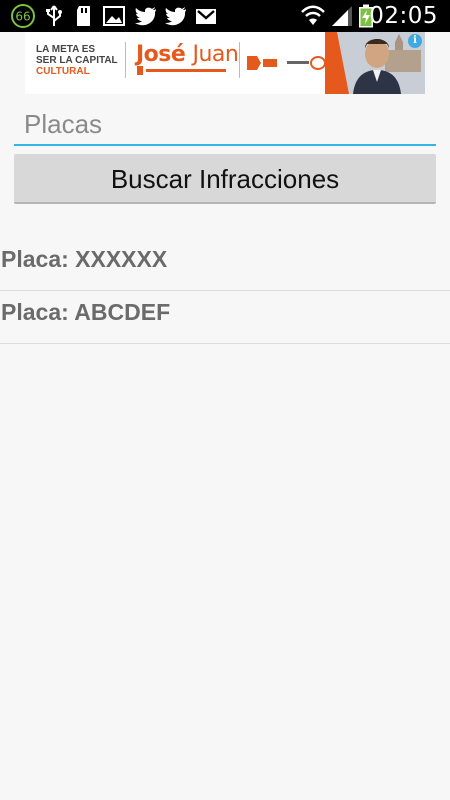 The width and height of the screenshot is (450, 800). I want to click on ad-name-thin: Juan, so click(215, 54).